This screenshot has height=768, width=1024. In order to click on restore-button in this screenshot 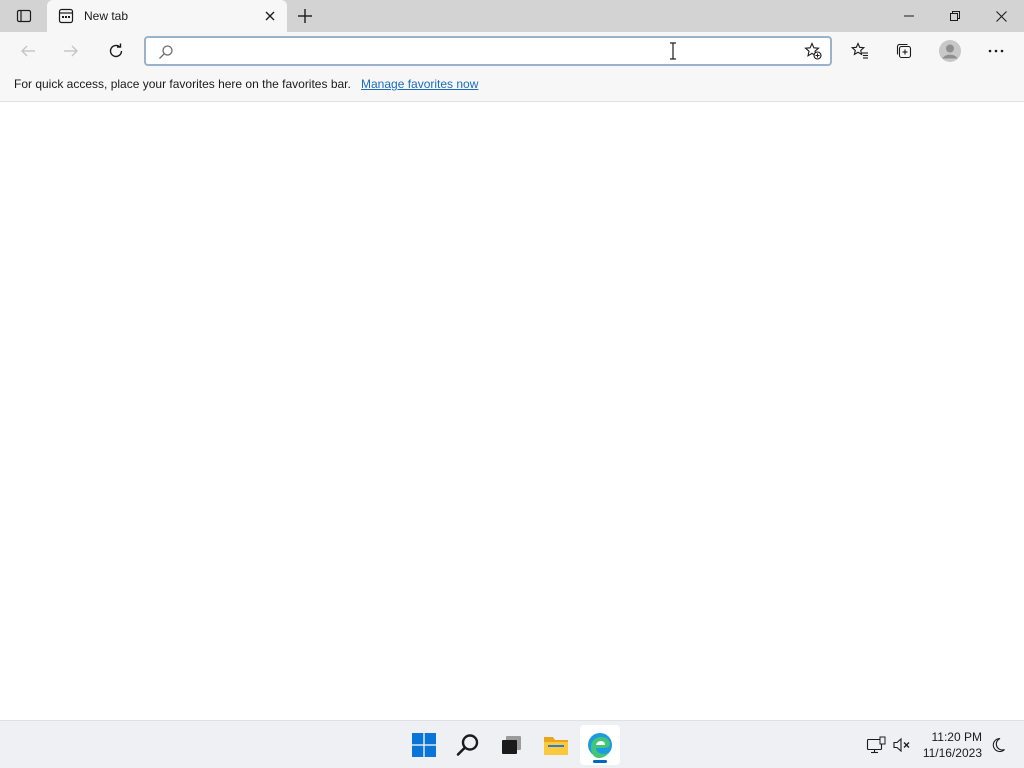, I will do `click(955, 16)`.